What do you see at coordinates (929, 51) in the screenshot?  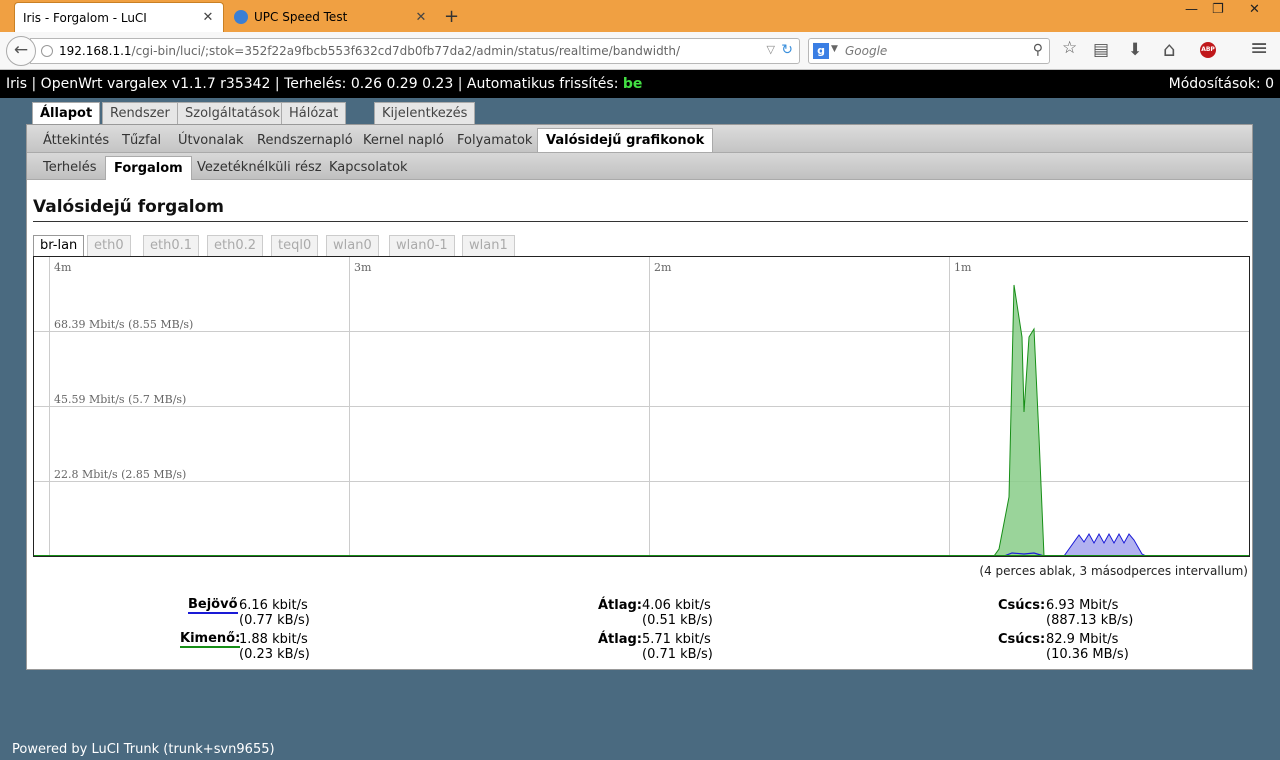 I see `search-bar: g ▼ Google ⚲` at bounding box center [929, 51].